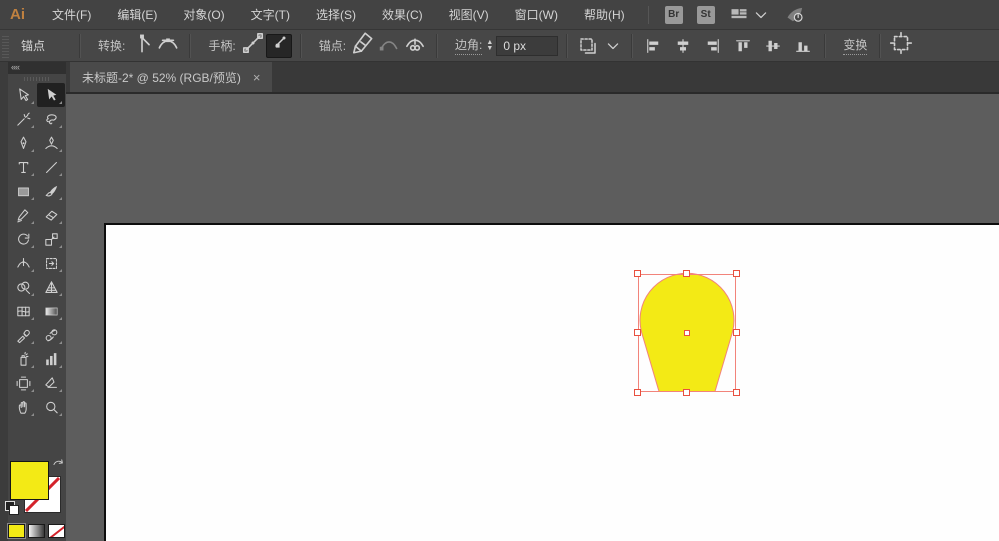 Image resolution: width=999 pixels, height=541 pixels. What do you see at coordinates (51, 383) in the screenshot?
I see `slice-tool` at bounding box center [51, 383].